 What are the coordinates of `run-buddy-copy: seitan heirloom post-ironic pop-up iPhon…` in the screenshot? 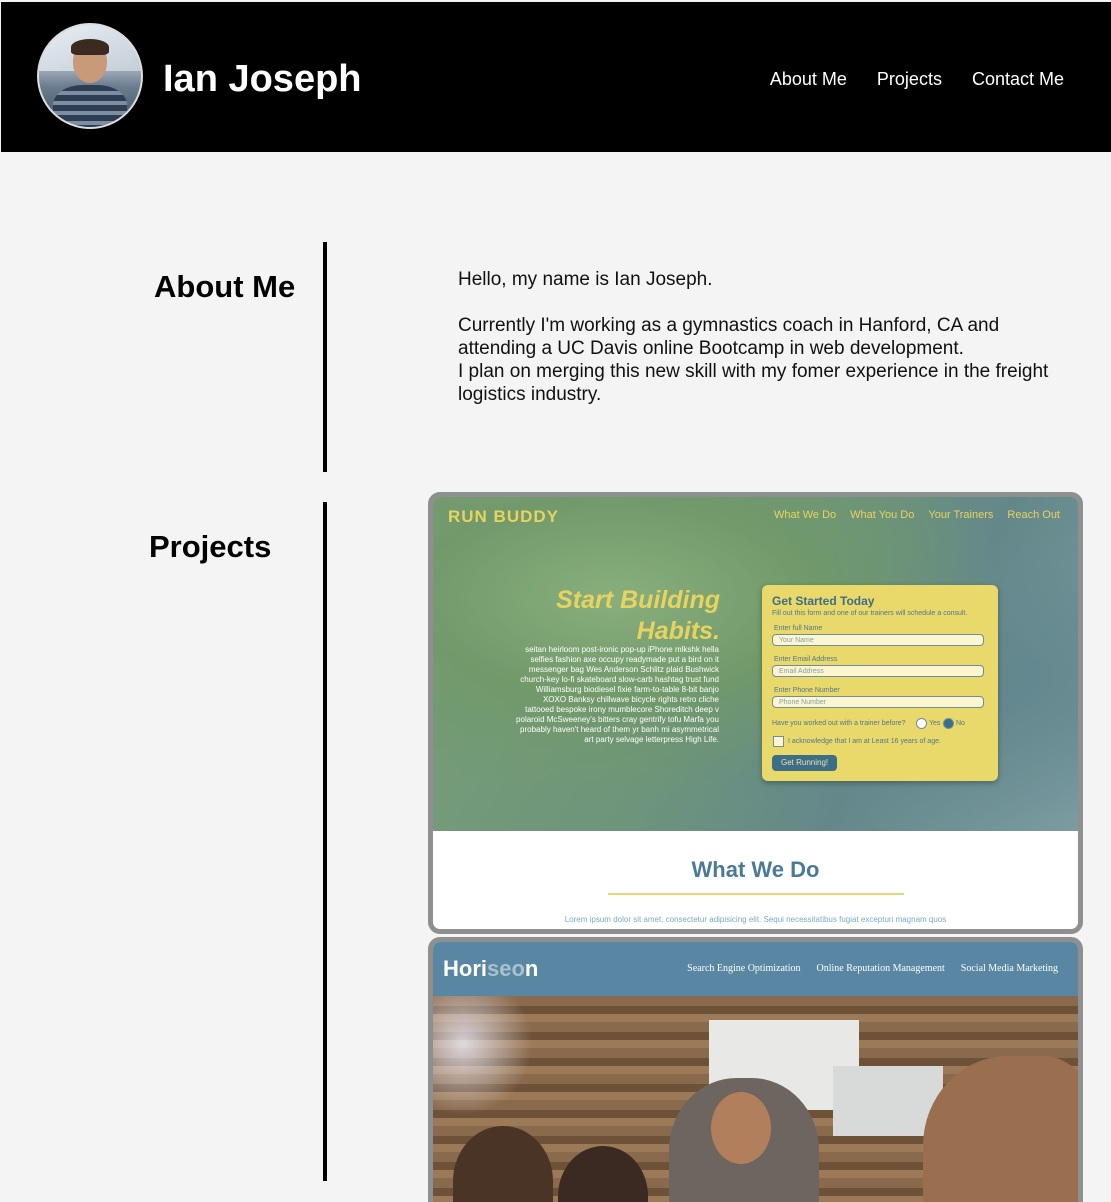 It's located at (617, 694).